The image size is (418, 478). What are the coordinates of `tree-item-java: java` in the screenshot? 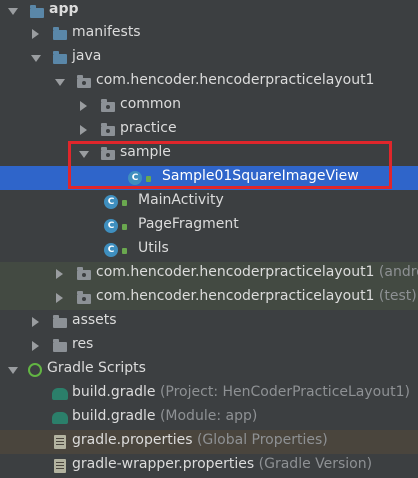 It's located at (209, 58).